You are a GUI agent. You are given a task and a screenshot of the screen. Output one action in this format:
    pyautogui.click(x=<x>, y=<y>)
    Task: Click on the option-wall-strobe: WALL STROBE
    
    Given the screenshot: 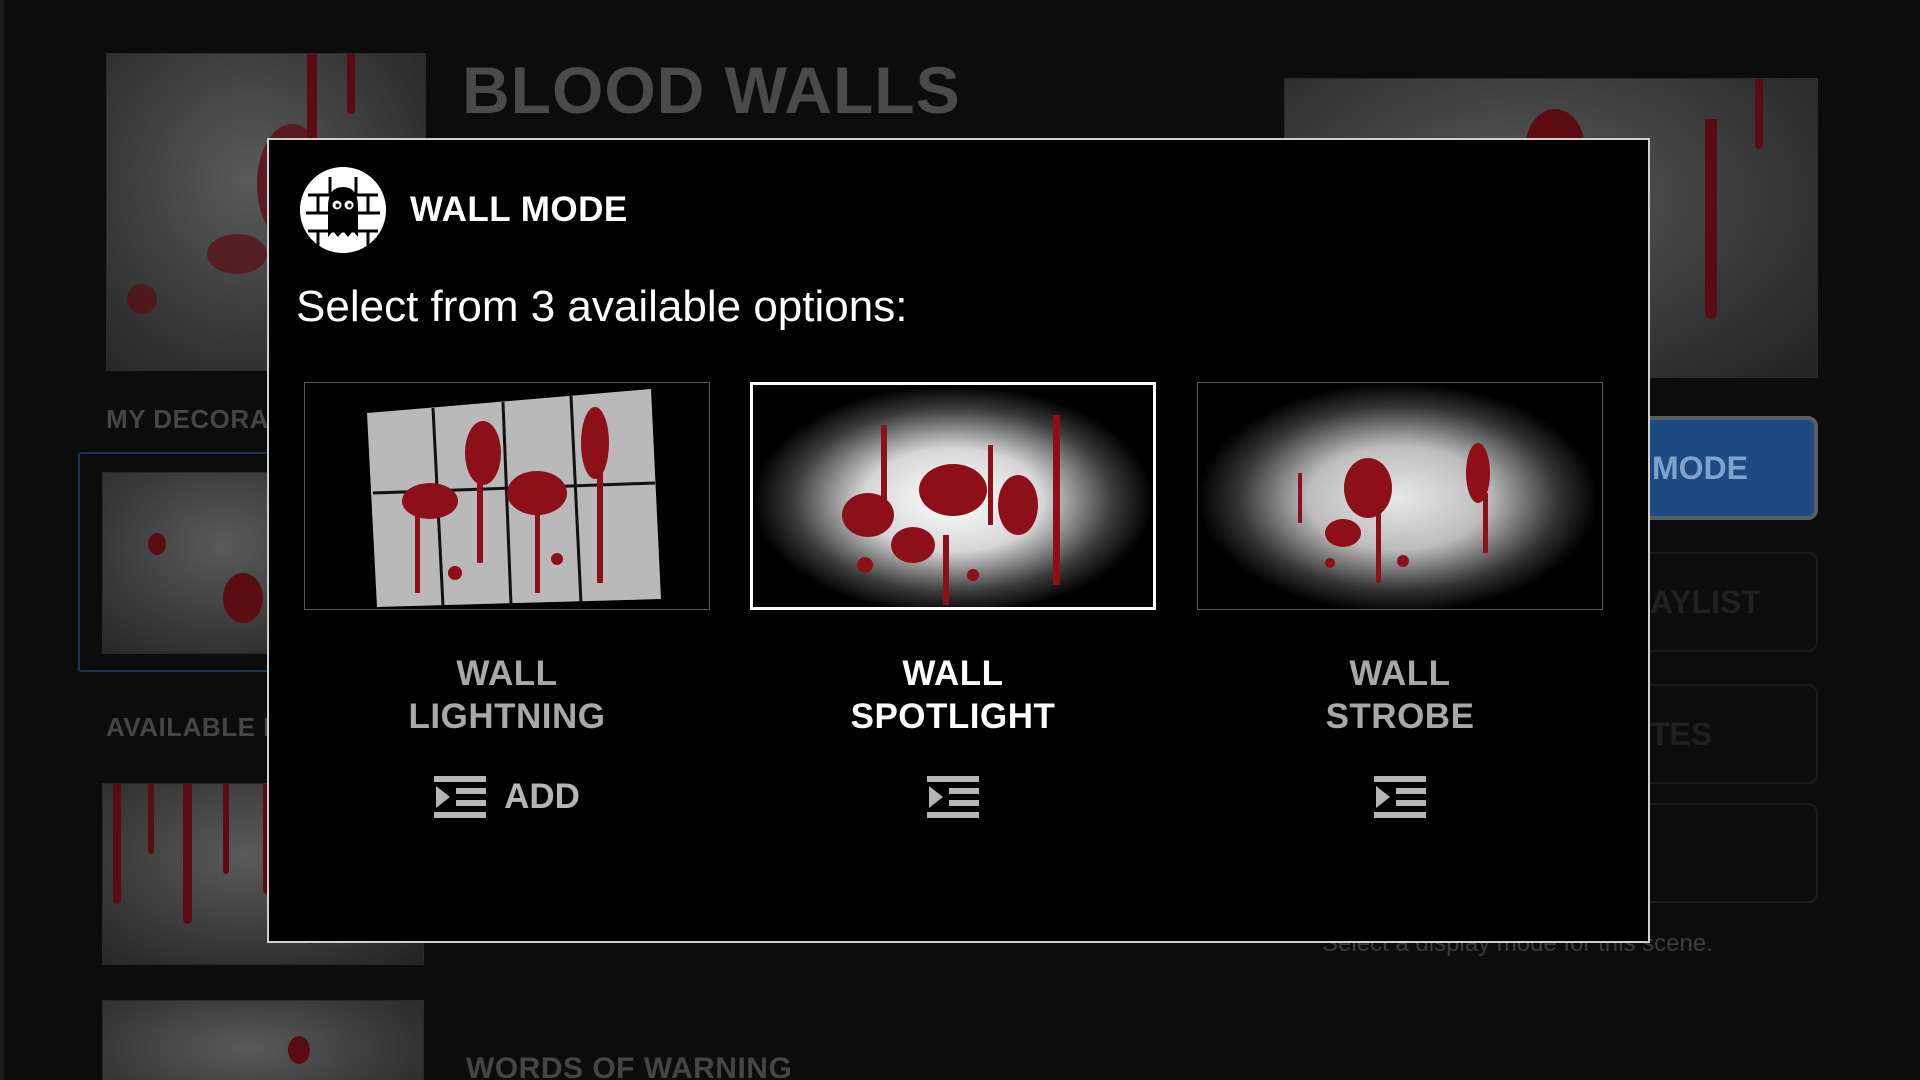 What is the action you would take?
    pyautogui.click(x=1400, y=601)
    